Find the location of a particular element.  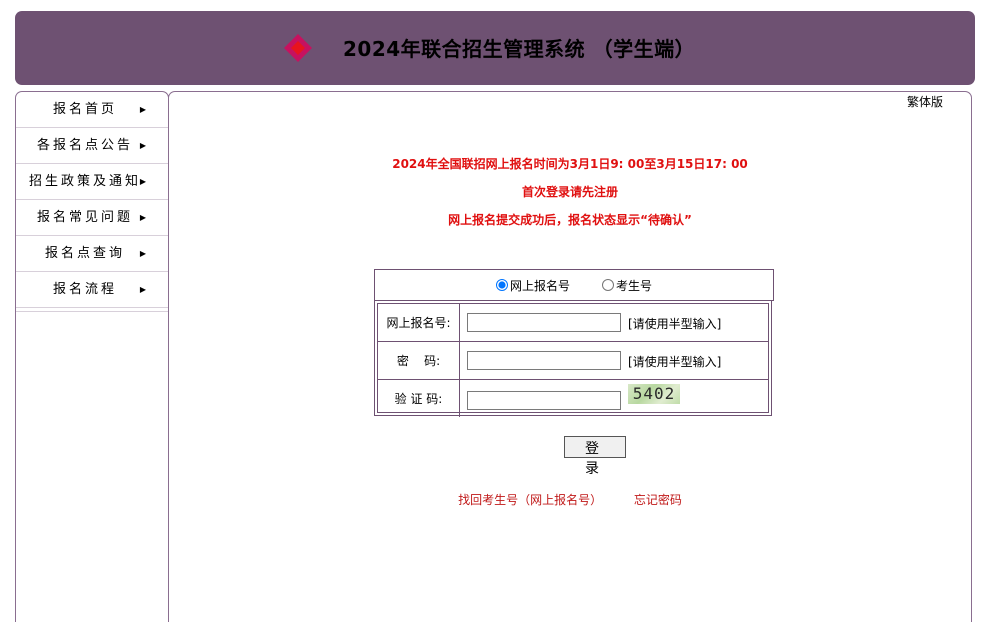

sidebar-item-label: 各报名点公告 is located at coordinates (84, 145).